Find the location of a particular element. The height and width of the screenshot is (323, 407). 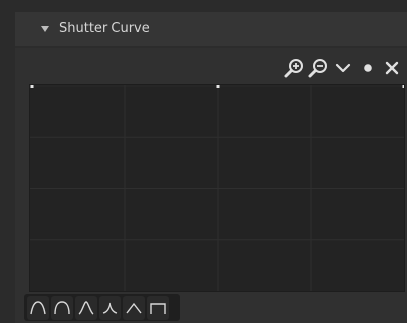

zoom-in-icon is located at coordinates (294, 68).